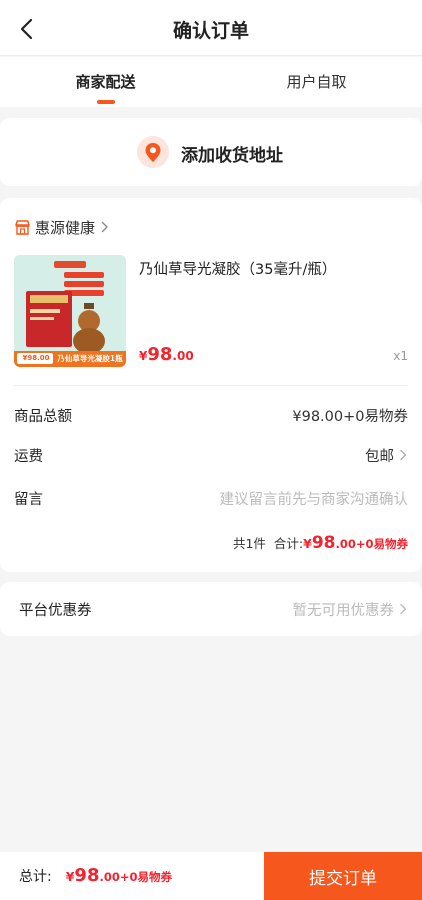 The height and width of the screenshot is (900, 422). I want to click on product-image-caption: 乃仙草导光凝胶1瓶, so click(90, 358).